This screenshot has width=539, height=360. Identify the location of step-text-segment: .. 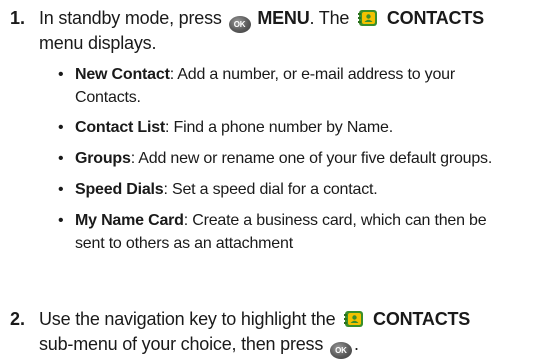
(356, 344).